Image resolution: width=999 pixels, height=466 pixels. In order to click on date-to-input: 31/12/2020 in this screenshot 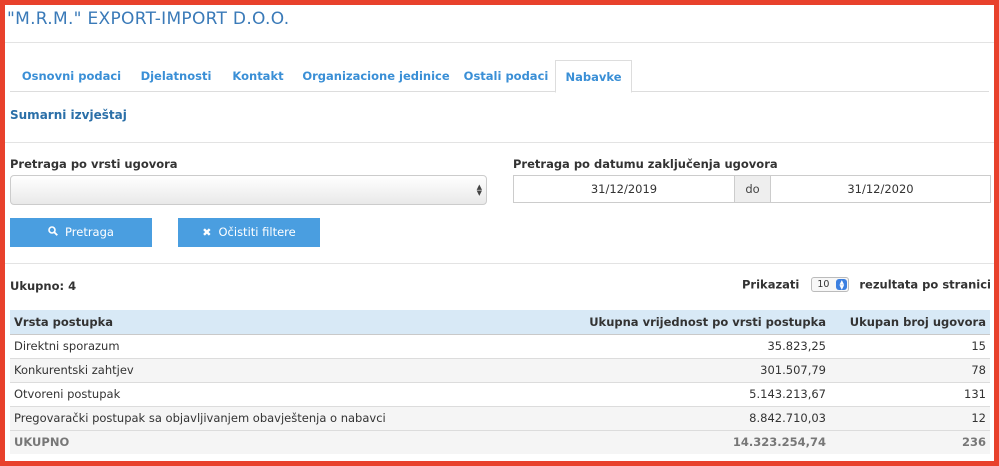, I will do `click(880, 189)`.